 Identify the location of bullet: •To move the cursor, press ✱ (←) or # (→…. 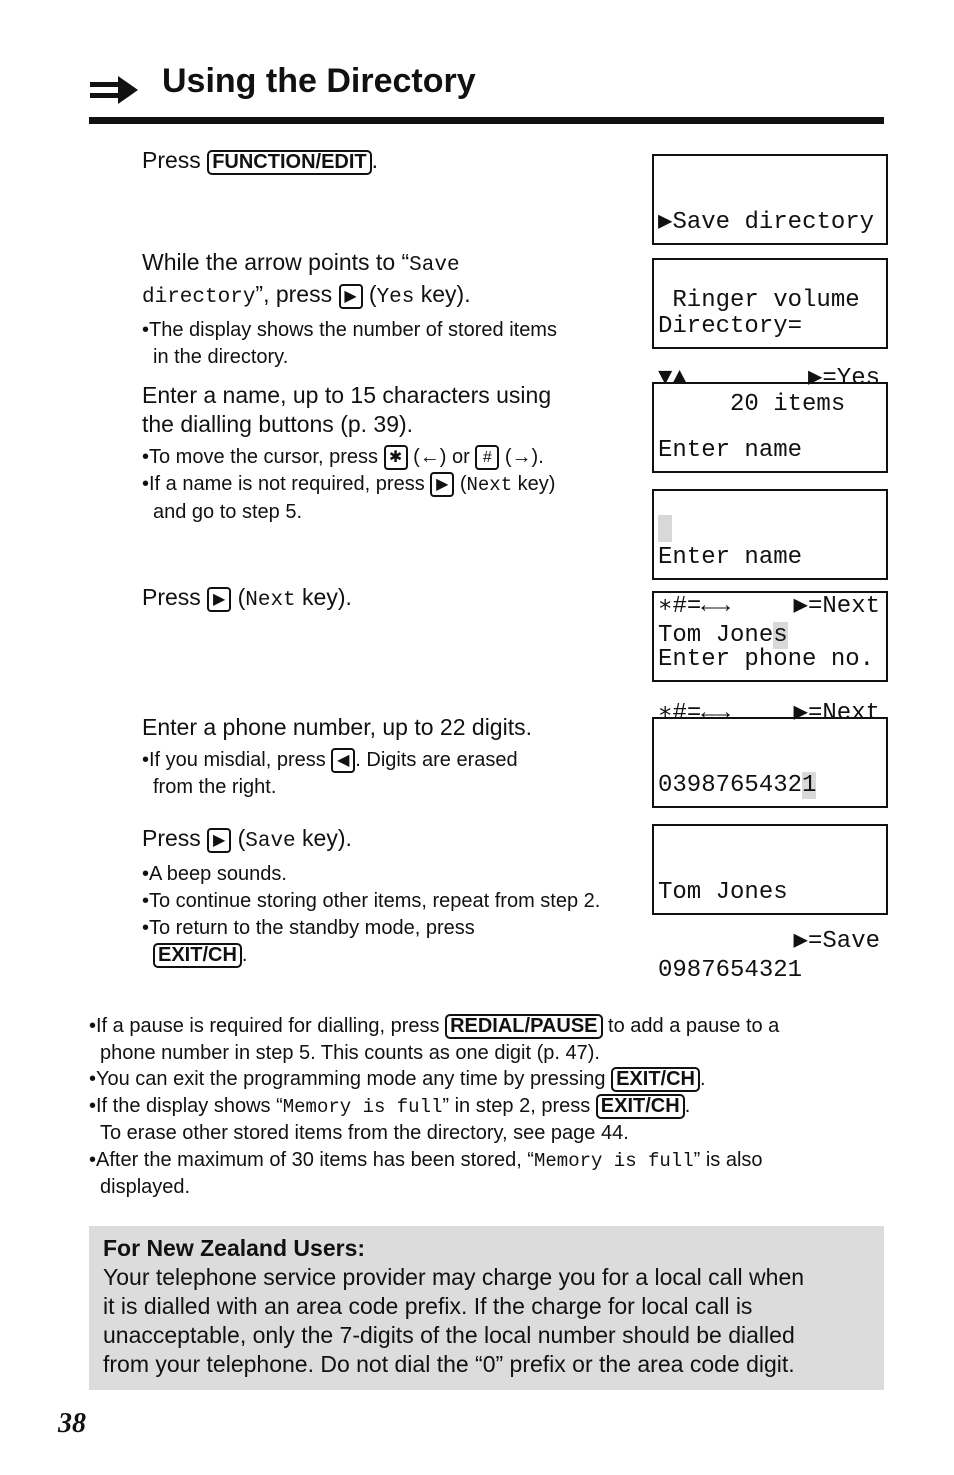
(382, 457).